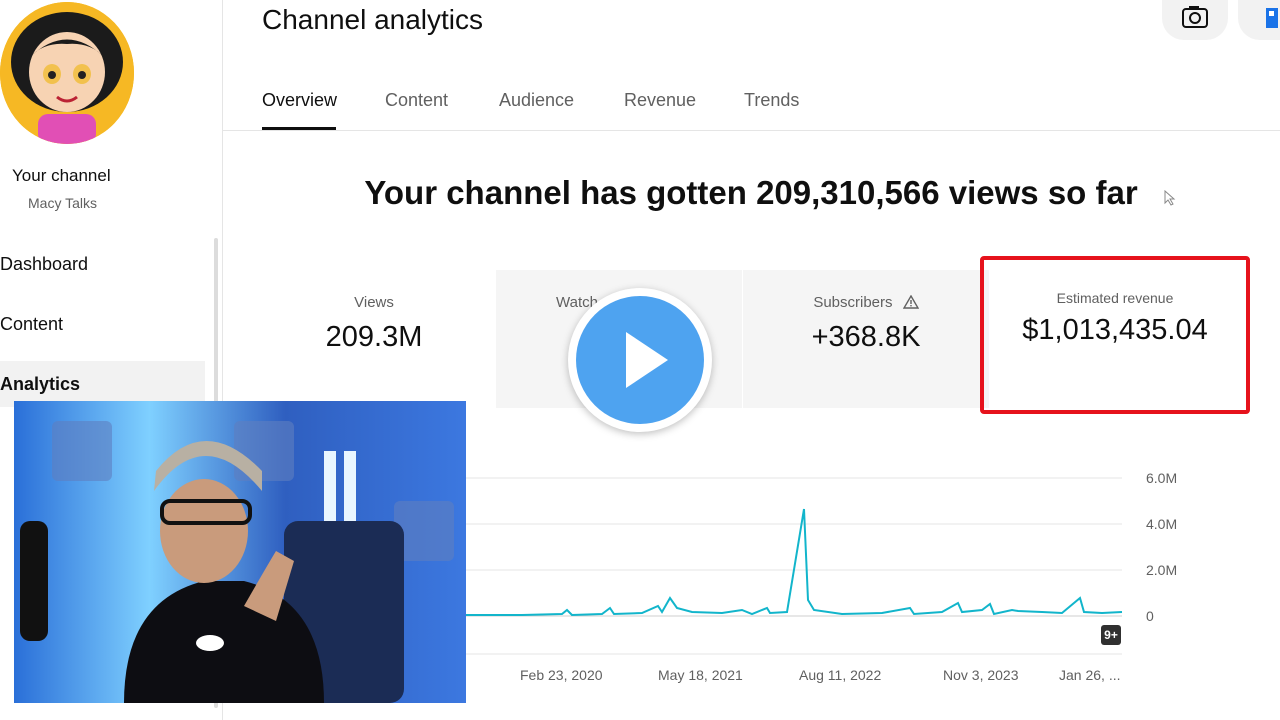 Image resolution: width=1280 pixels, height=720 pixels. I want to click on create-button, so click(1259, 20).